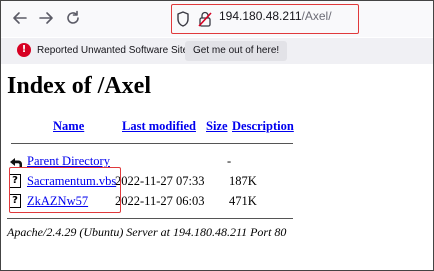 The height and width of the screenshot is (271, 434). I want to click on browser-toolbar: 194.180.48.211/Axel/, so click(217, 19).